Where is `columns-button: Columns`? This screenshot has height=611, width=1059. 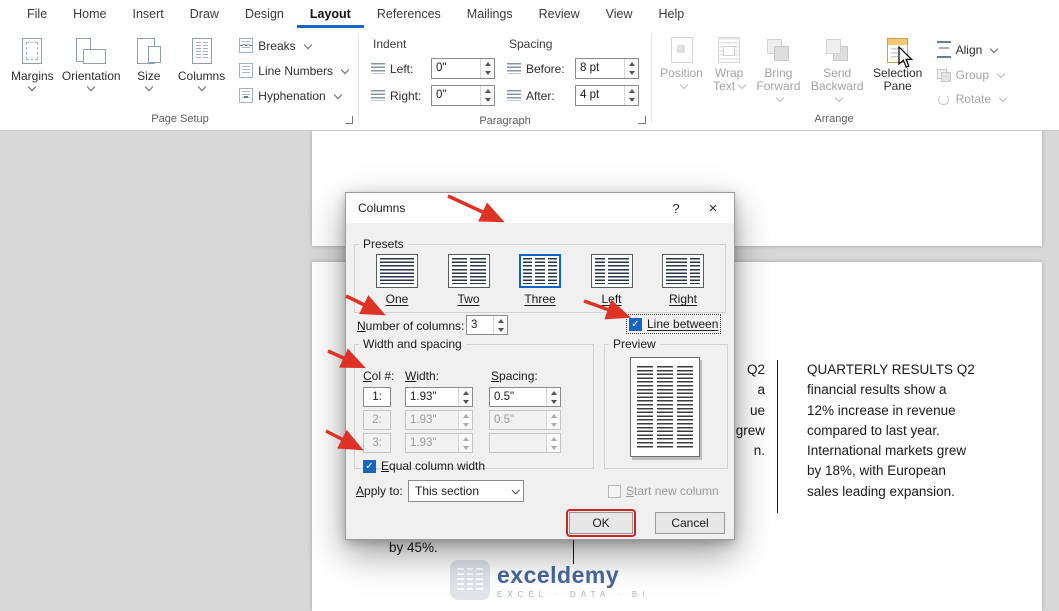
columns-button: Columns is located at coordinates (201, 63).